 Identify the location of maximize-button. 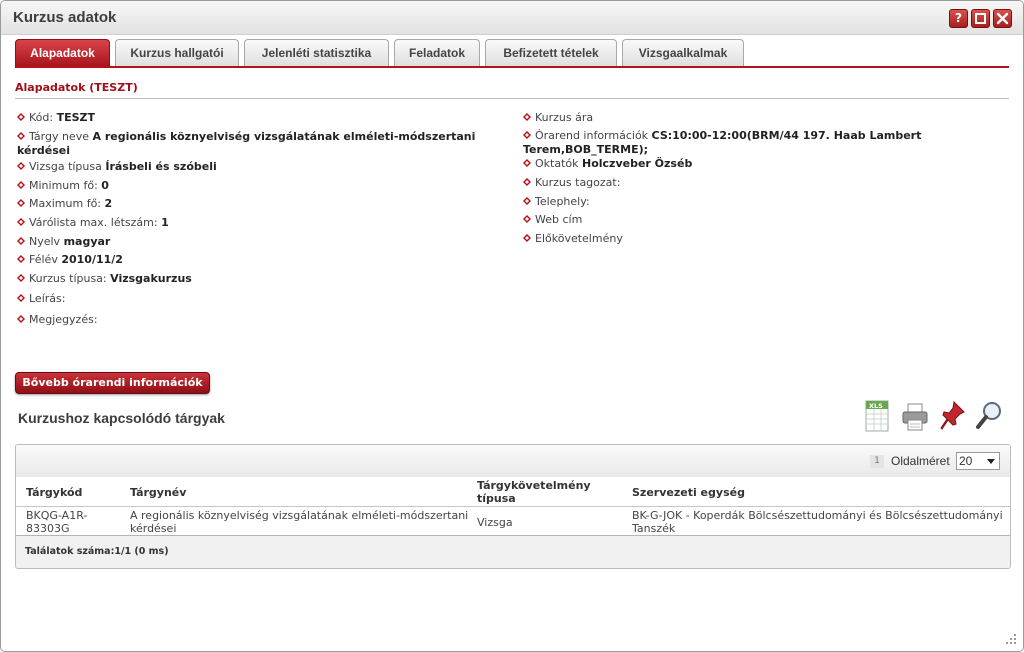
(980, 18).